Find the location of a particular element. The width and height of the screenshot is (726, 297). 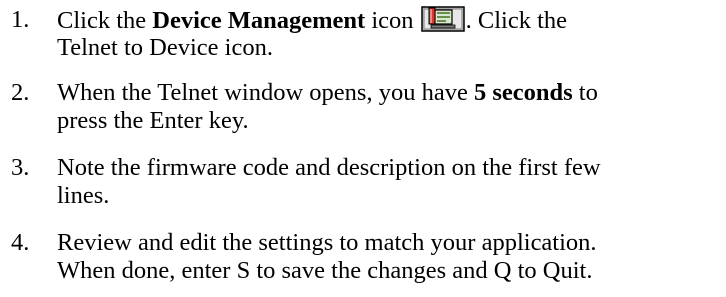

bold-term: Device Management is located at coordinates (259, 20).